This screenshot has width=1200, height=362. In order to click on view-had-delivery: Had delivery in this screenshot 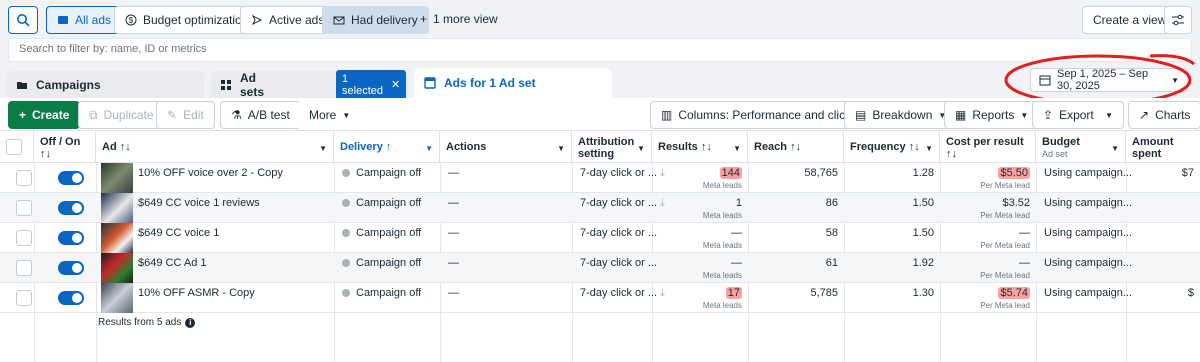, I will do `click(375, 20)`.